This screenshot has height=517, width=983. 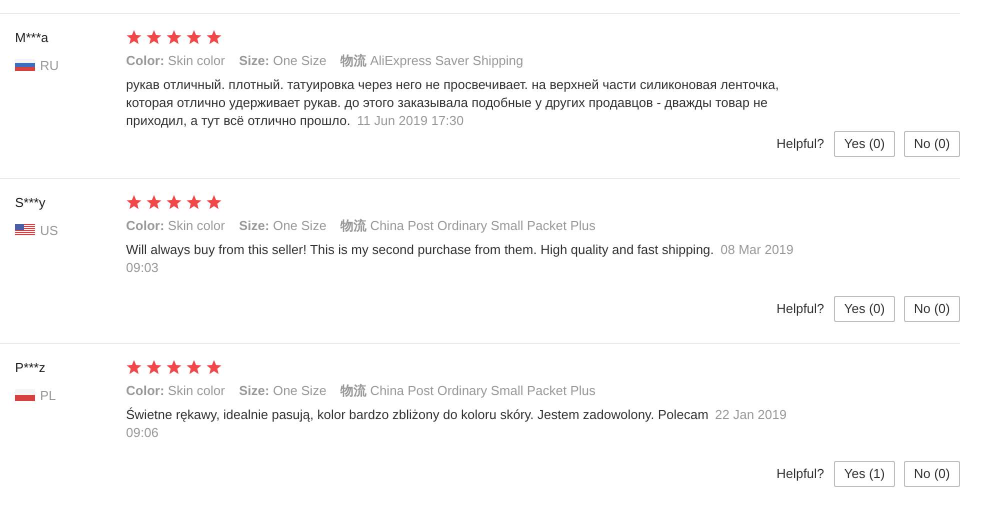 I want to click on review-text: рукав отличный. плотный. татуировка через него не просвечивает. на верхней части силиконовая ленточка, которая отлично удерживает рукав. до этого заказывала подобные у других продавцов - дважды товар не приходил, а тут всё отлично прошло. 11 Jun 2019 17:30, so click(x=453, y=103).